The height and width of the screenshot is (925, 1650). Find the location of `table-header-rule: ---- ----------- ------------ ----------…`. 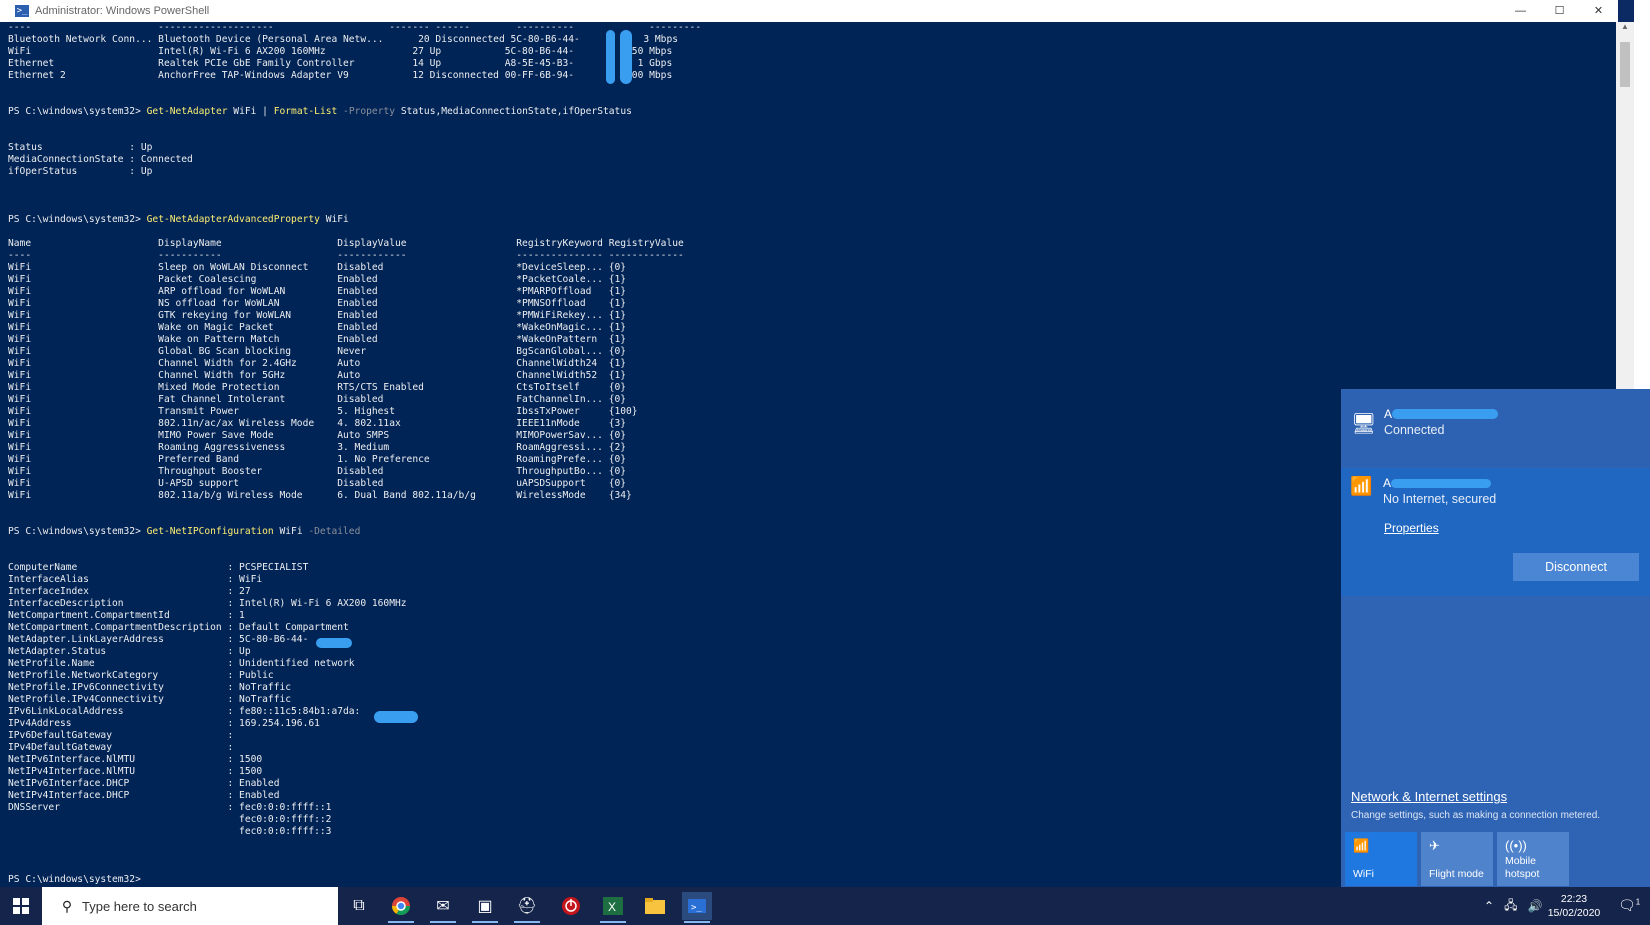

table-header-rule: ---- ----------- ------------ ----------… is located at coordinates (346, 255).